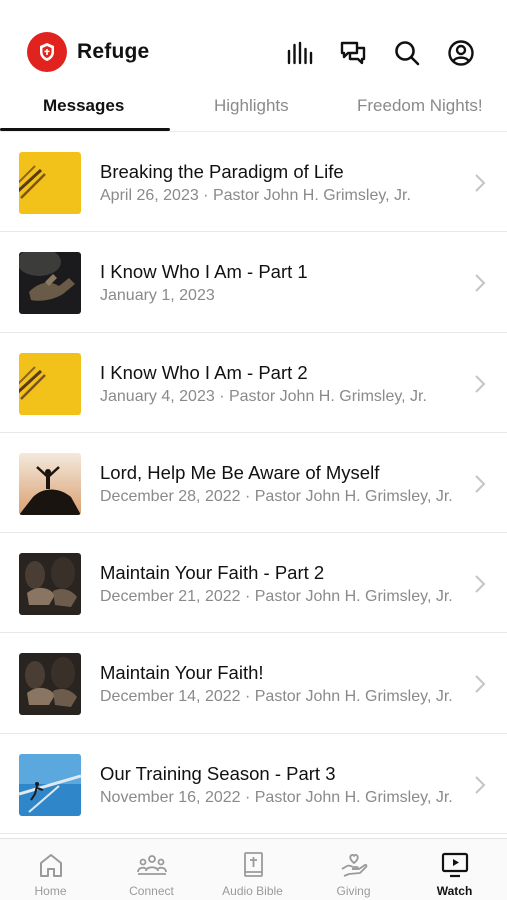 This screenshot has width=507, height=900. What do you see at coordinates (253, 44) in the screenshot?
I see `app-header: Refuge` at bounding box center [253, 44].